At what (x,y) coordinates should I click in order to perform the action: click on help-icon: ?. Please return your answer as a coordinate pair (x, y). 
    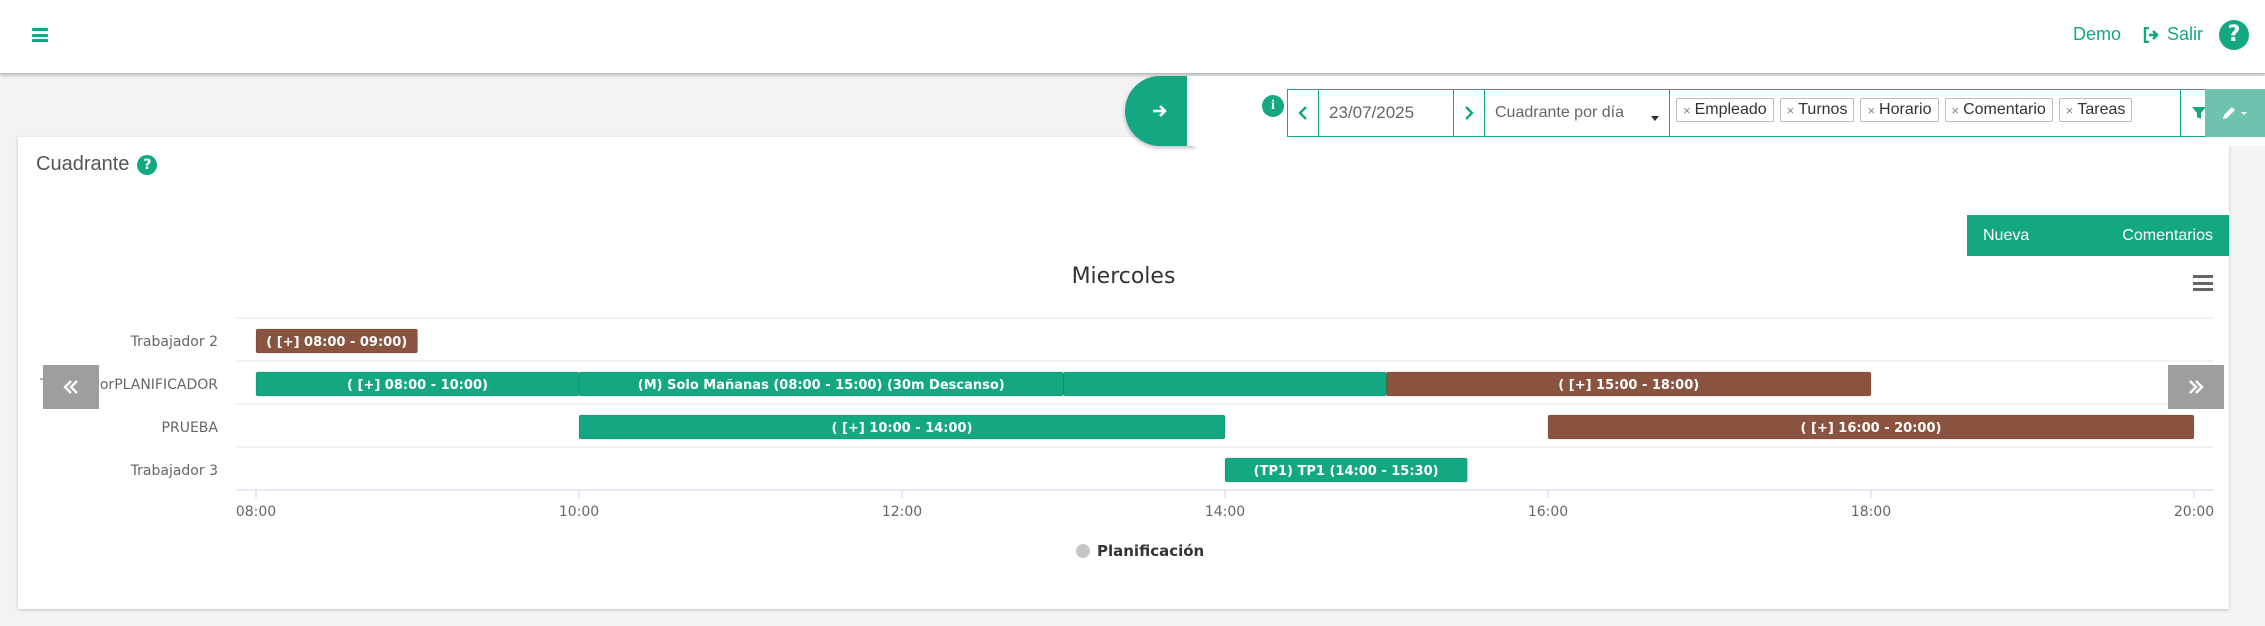
    Looking at the image, I should click on (2234, 35).